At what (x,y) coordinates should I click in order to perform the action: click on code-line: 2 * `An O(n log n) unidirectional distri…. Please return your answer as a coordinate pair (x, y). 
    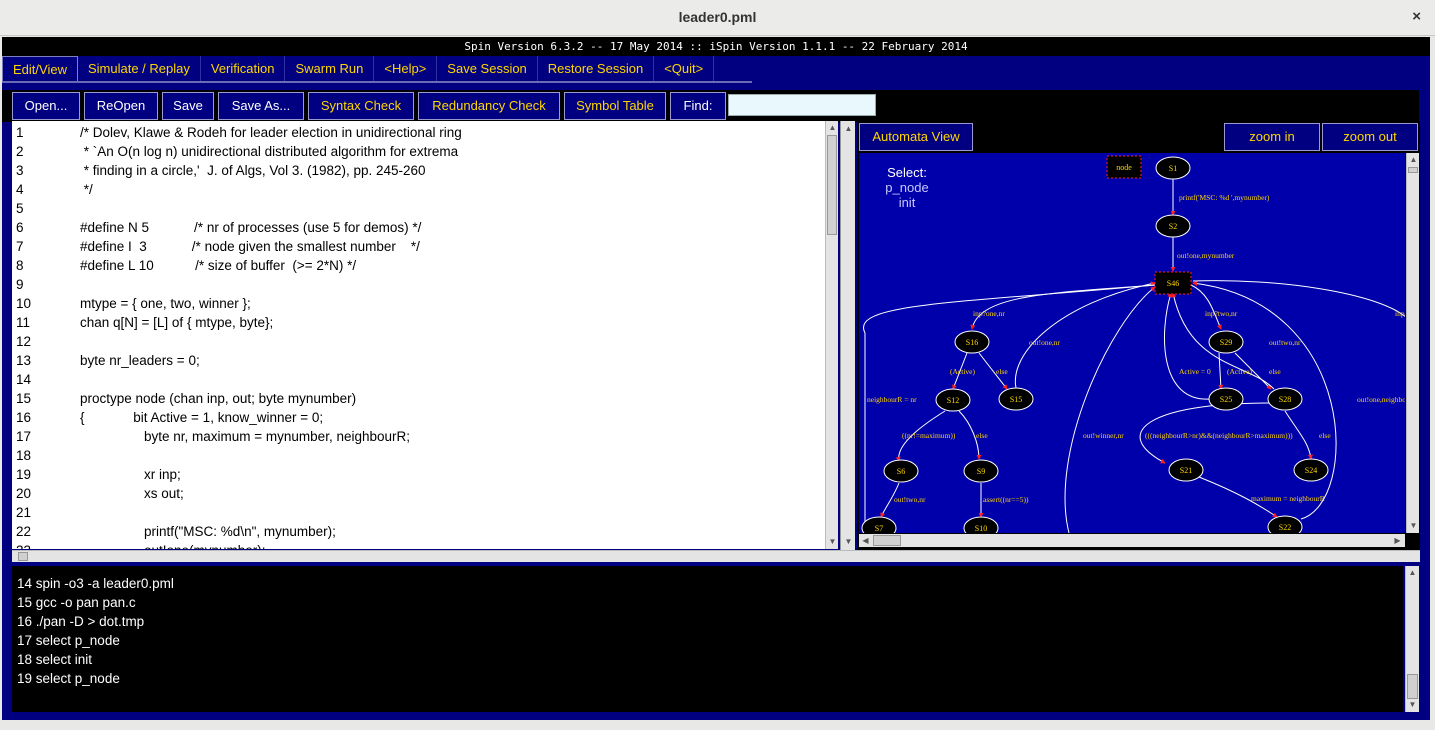
    Looking at the image, I should click on (416, 151).